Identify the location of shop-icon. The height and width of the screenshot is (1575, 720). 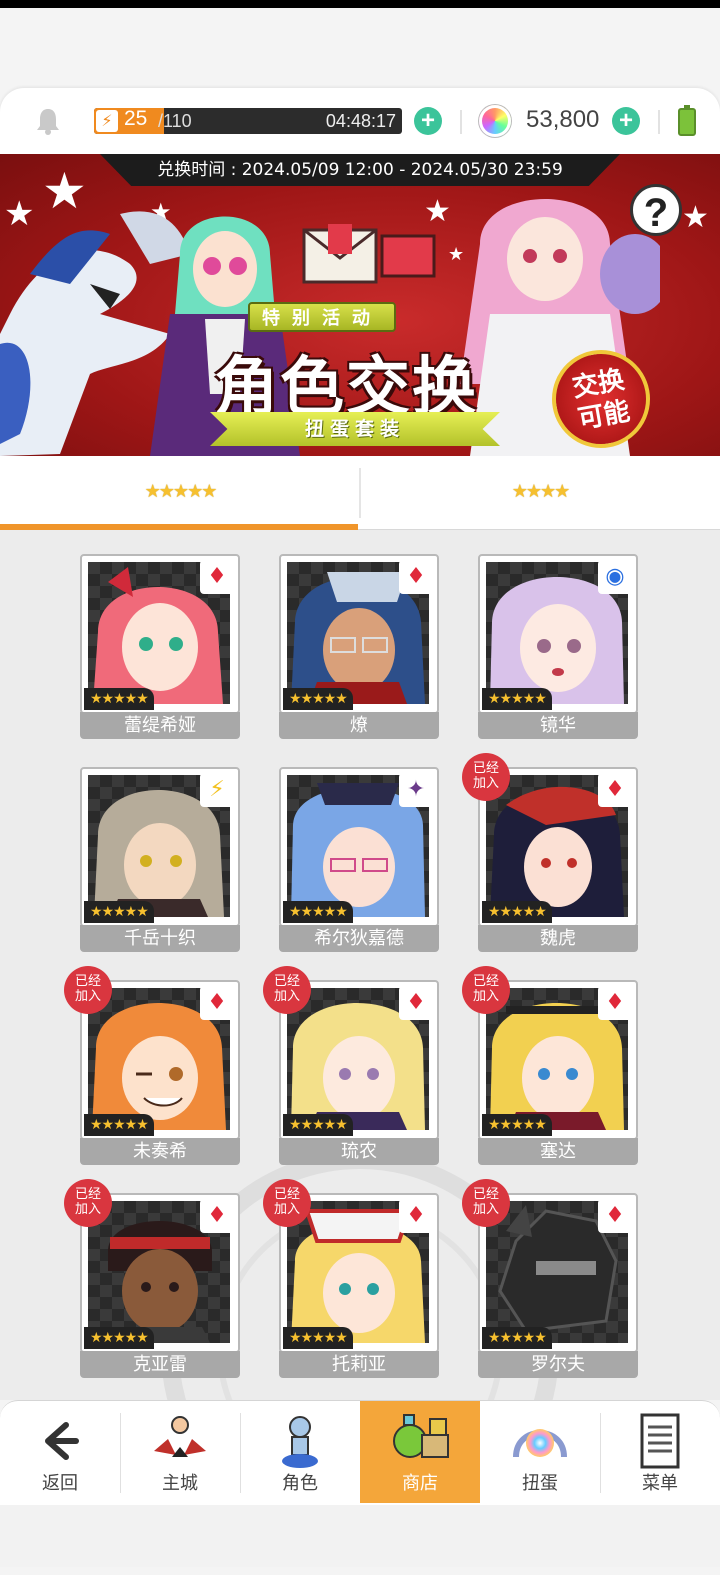
(421, 1436).